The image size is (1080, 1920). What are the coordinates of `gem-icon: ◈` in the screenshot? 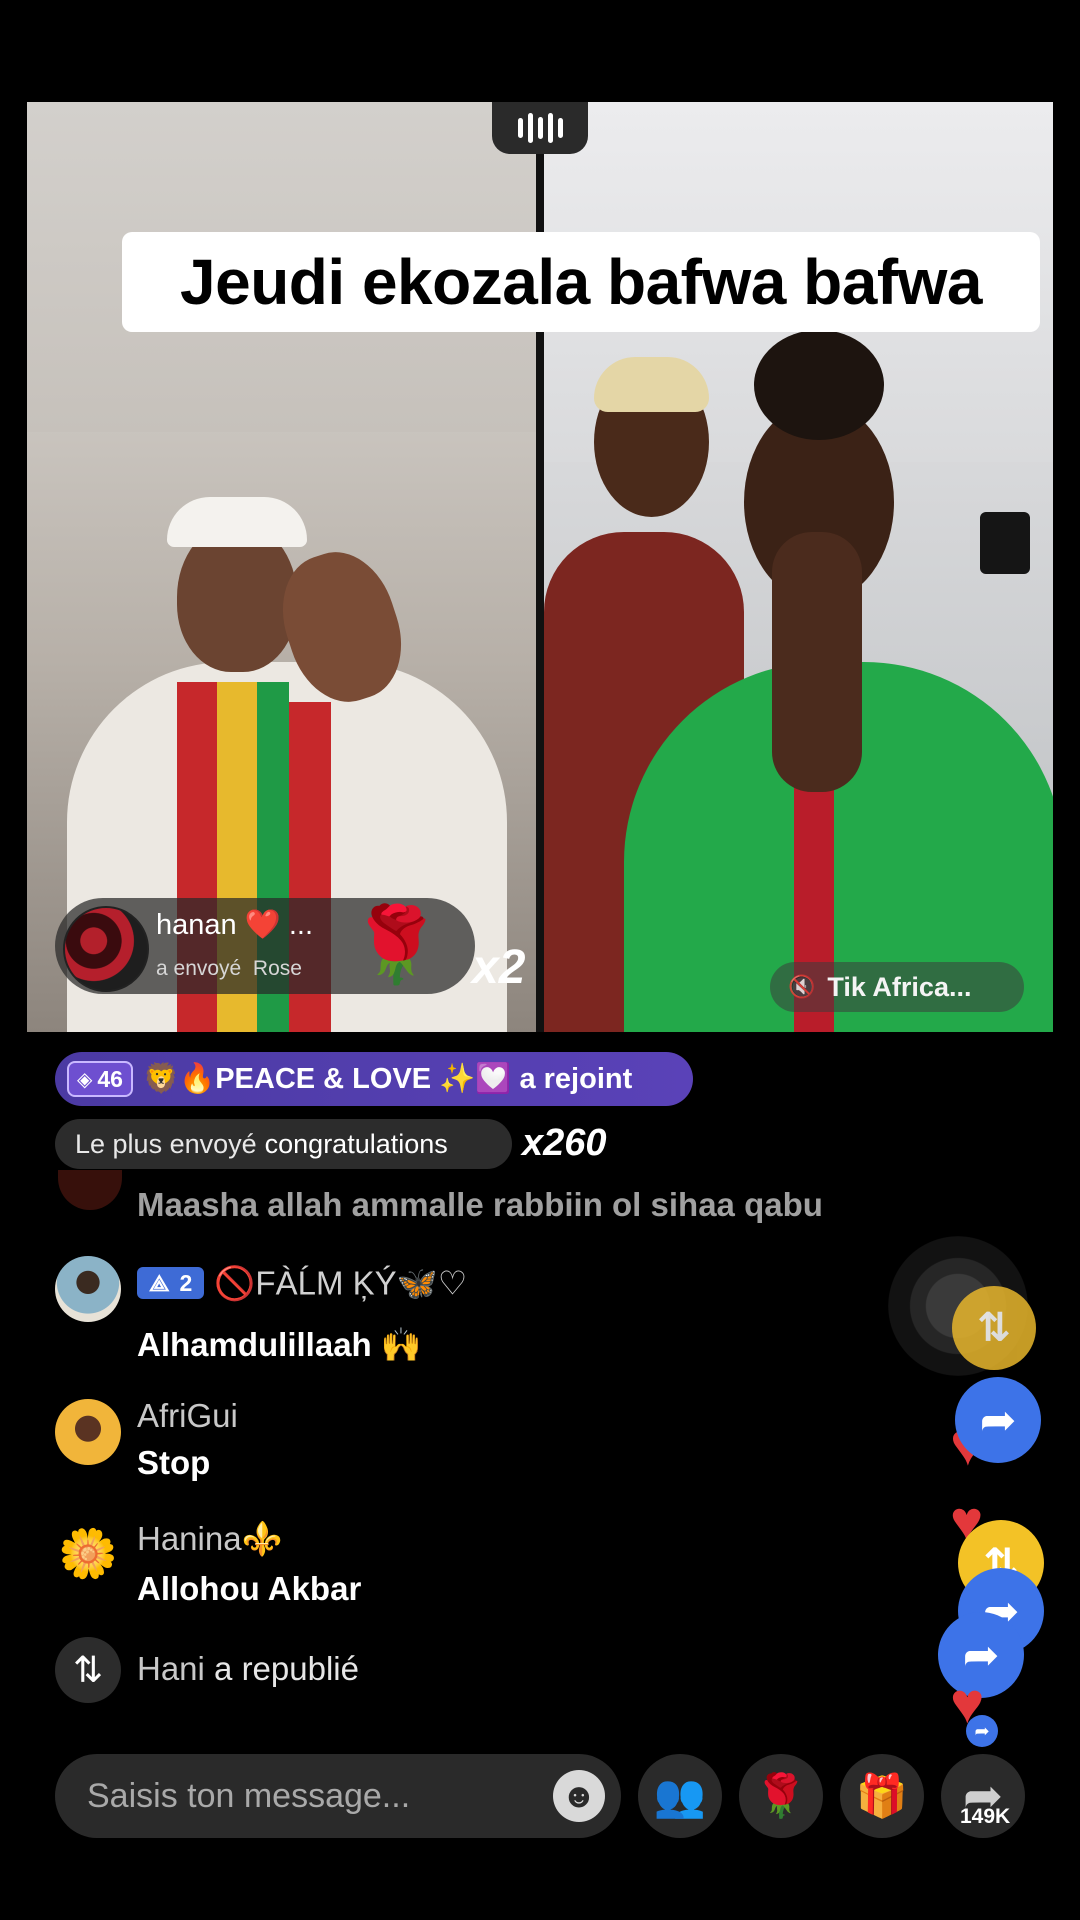 It's located at (85, 1079).